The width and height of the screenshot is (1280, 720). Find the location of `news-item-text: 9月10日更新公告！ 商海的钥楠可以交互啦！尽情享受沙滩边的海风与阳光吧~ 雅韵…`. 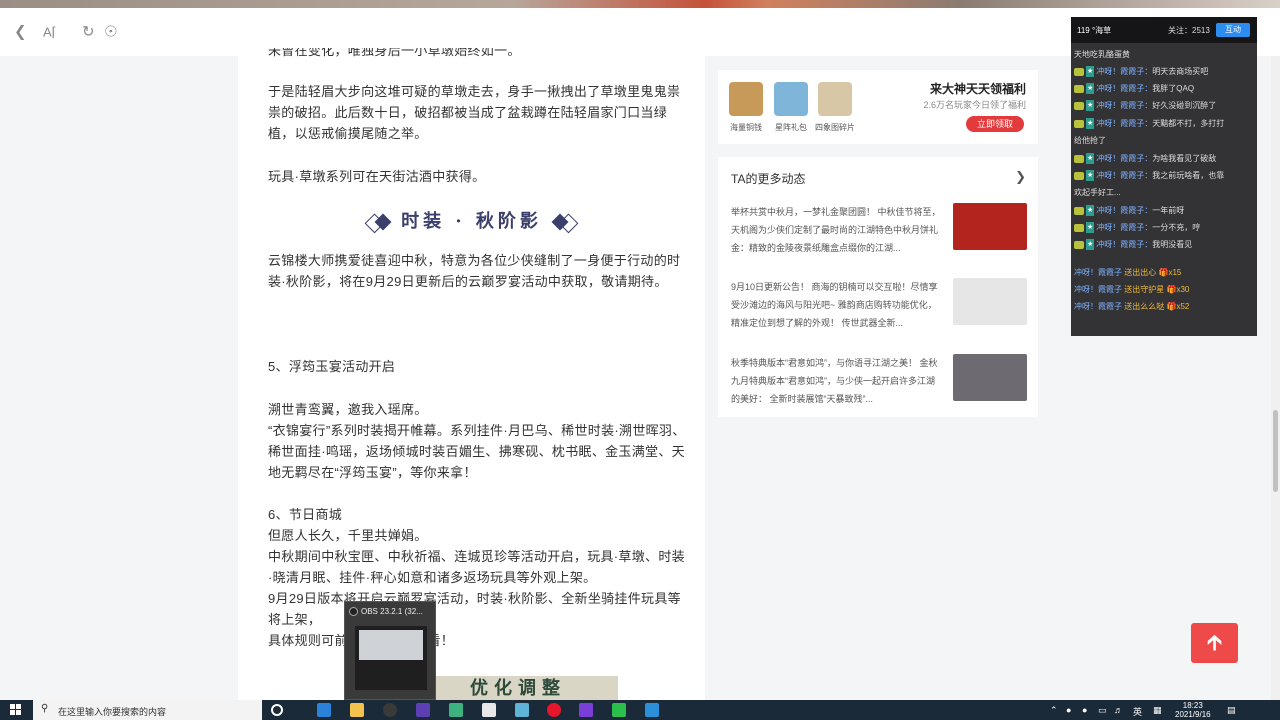

news-item-text: 9月10日更新公告！ 商海的钥楠可以交互啦！尽情享受沙滩边的海风与阳光吧~ 雅韵… is located at coordinates (834, 305).